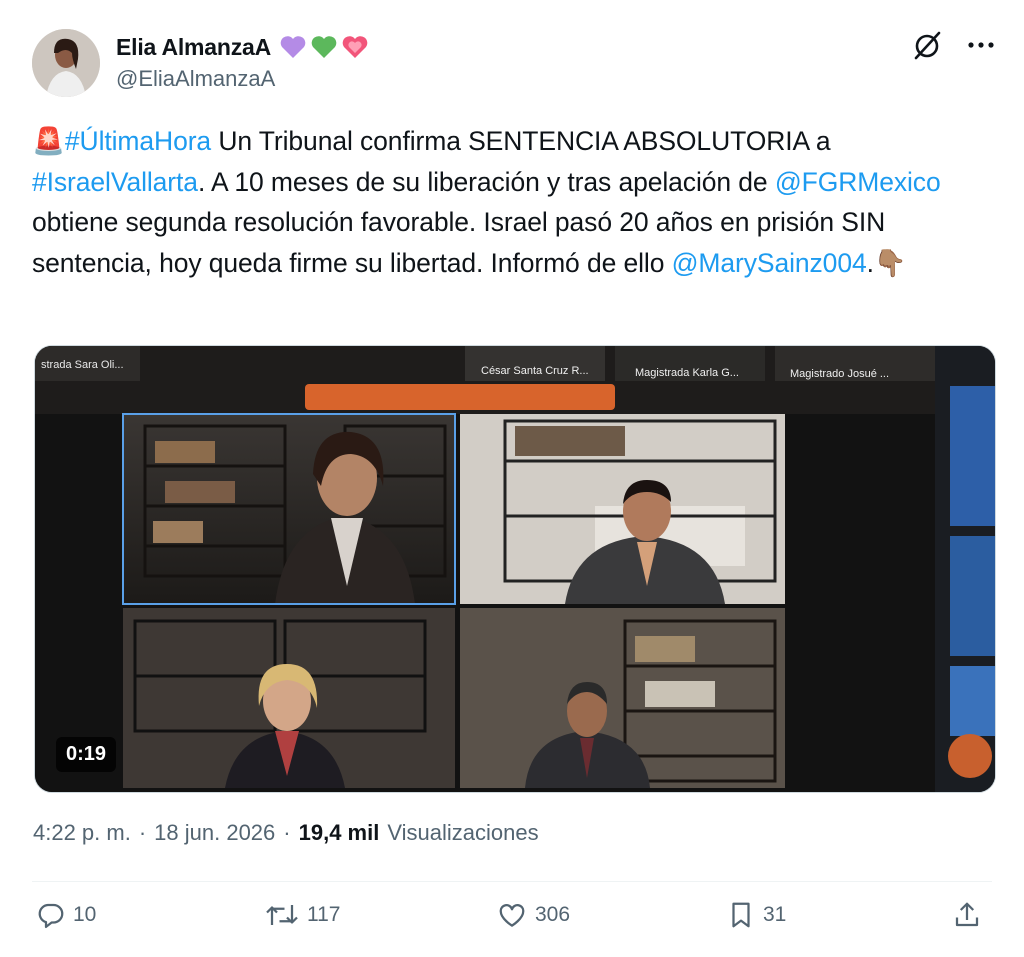 The image size is (1024, 957). I want to click on tweet-date: 18 jun. 2026, so click(214, 833).